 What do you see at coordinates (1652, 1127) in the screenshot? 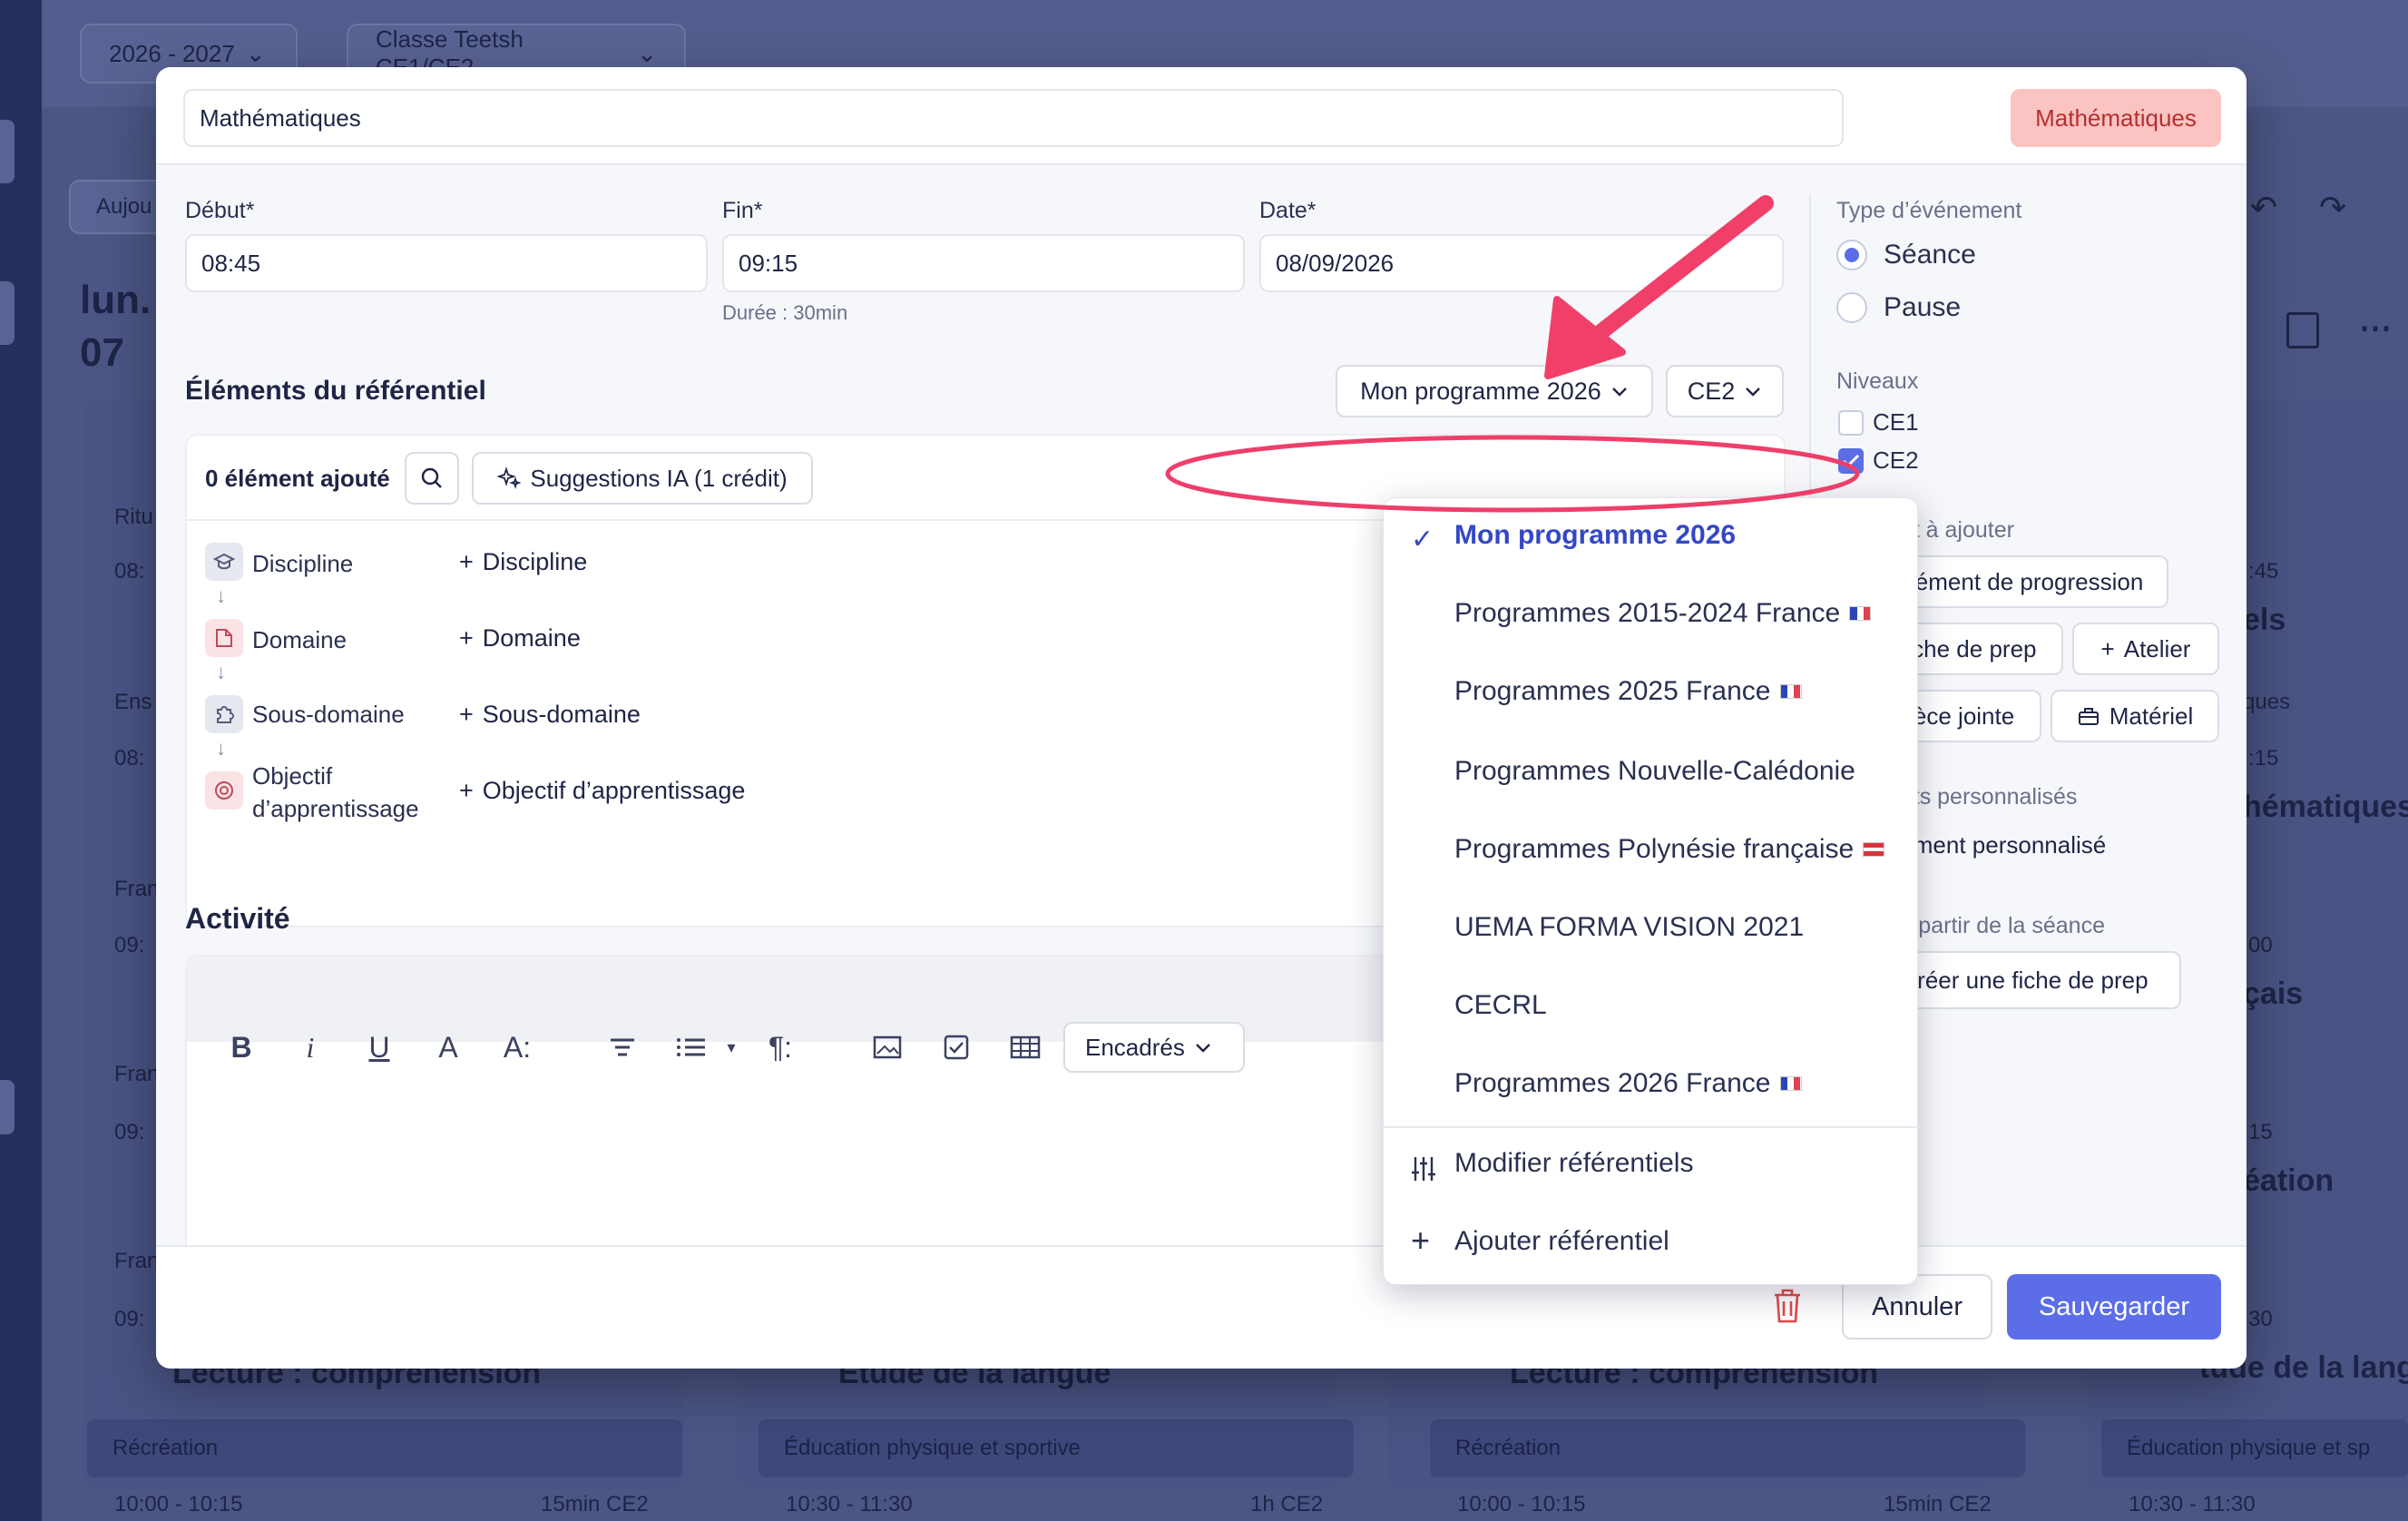
I see `dropdown-divider` at bounding box center [1652, 1127].